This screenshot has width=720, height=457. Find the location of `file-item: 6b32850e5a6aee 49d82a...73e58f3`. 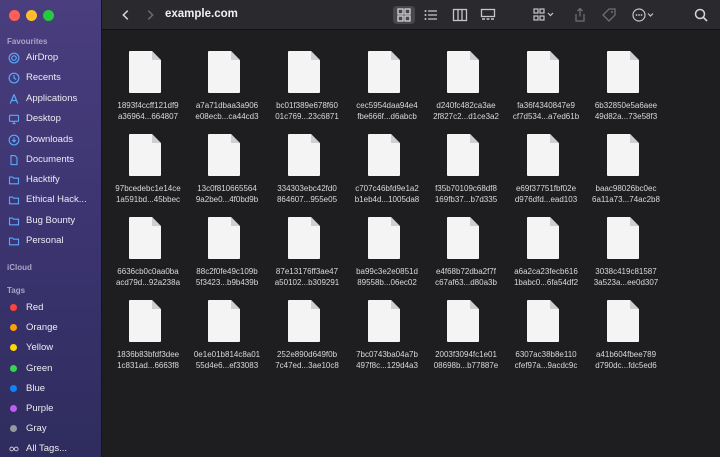

file-item: 6b32850e5a6aee 49d82a...73e58f3 is located at coordinates (626, 79).